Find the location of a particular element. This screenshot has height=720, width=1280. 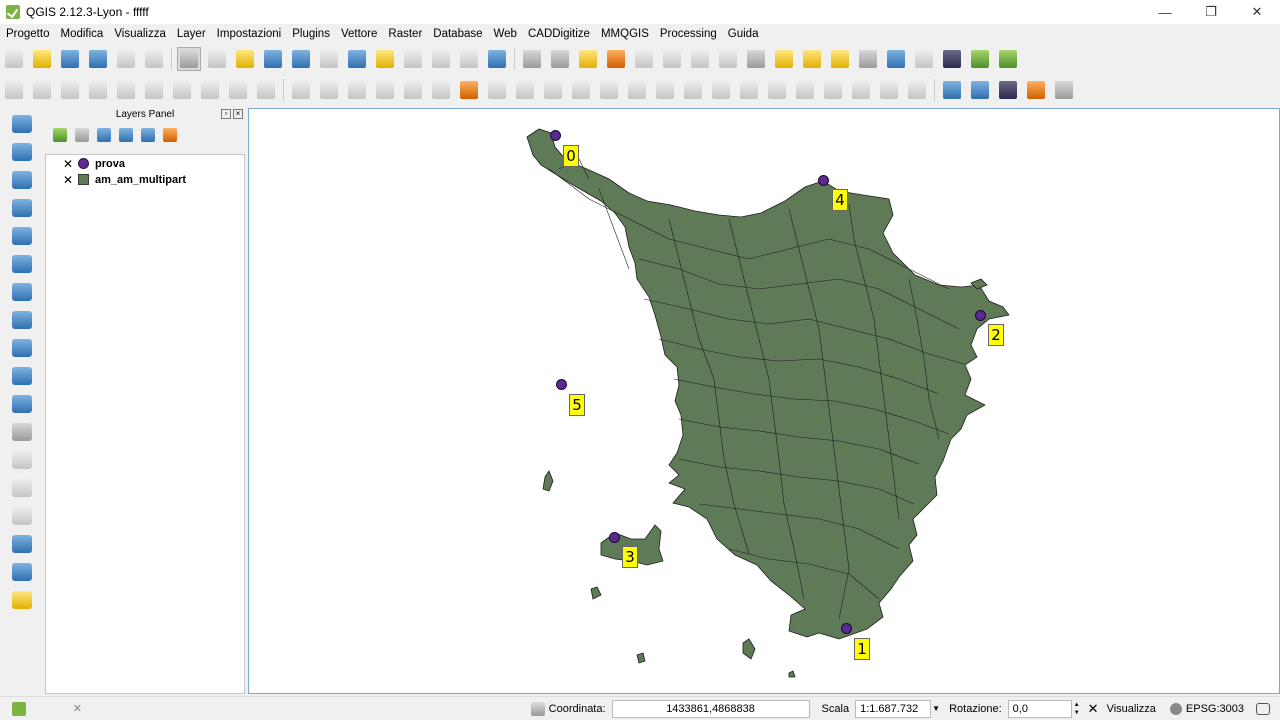

georeferencer-button is located at coordinates (1008, 90).